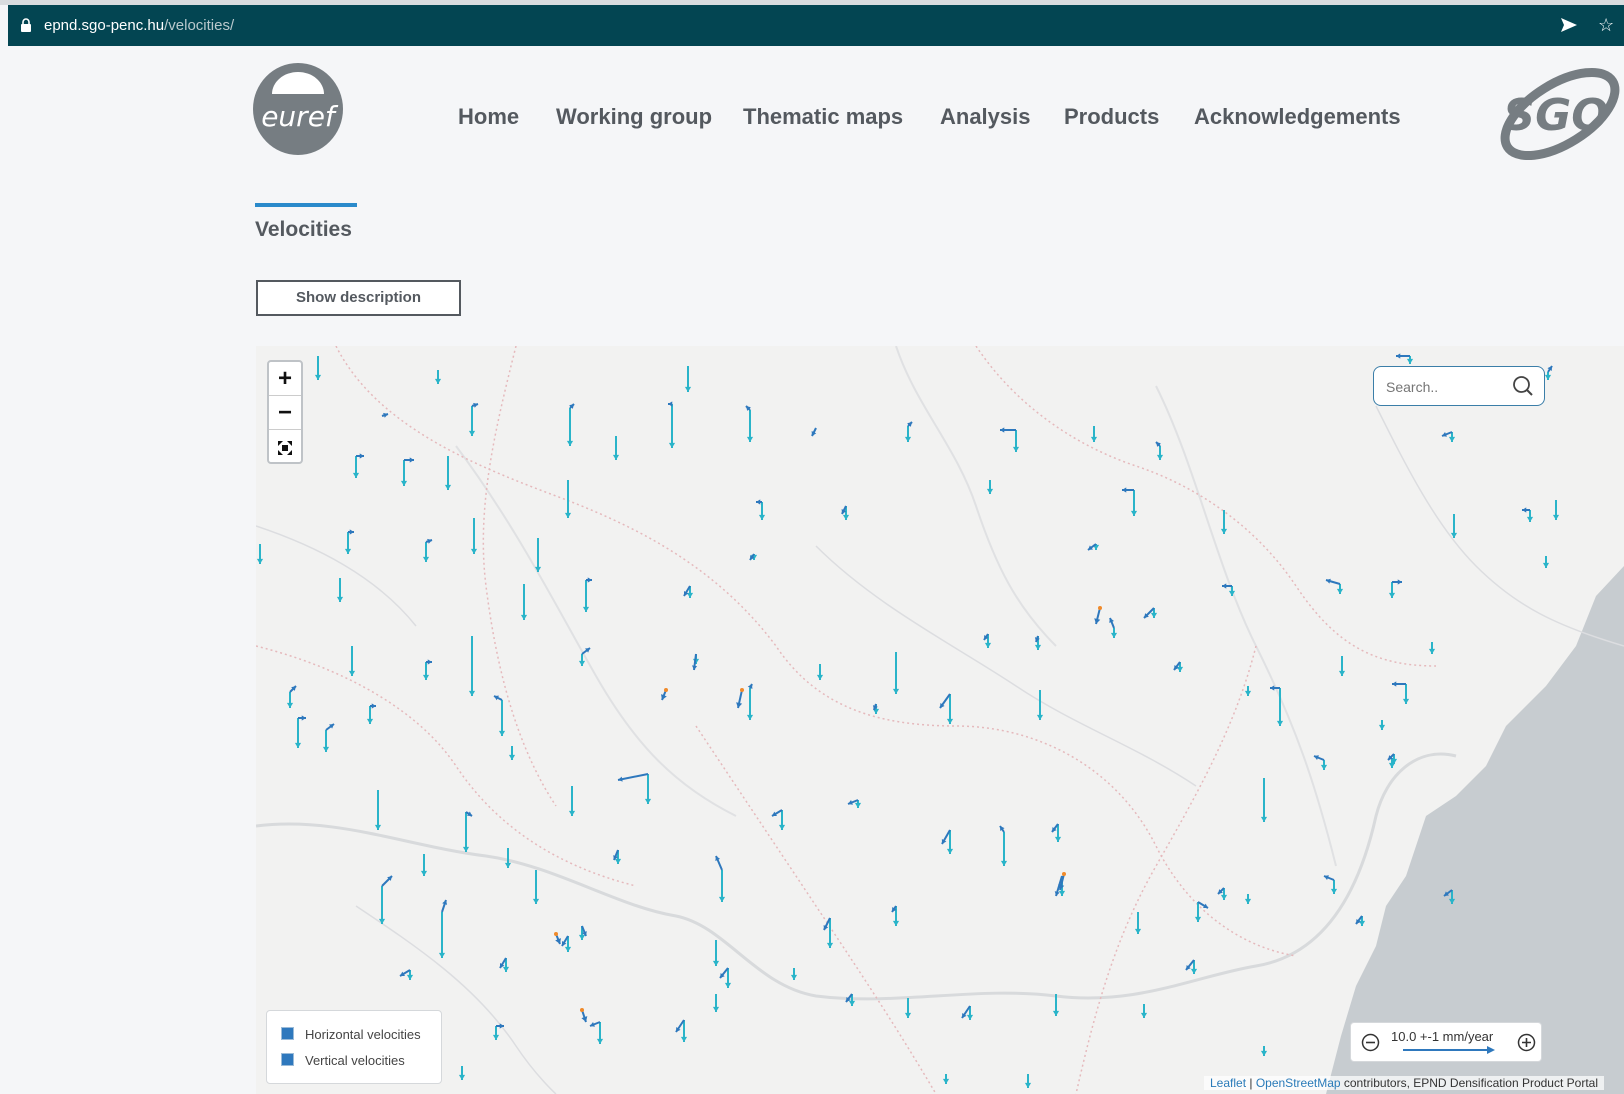 The width and height of the screenshot is (1624, 1094). What do you see at coordinates (287, 1033) in the screenshot?
I see `legend-horizontal-checkbox` at bounding box center [287, 1033].